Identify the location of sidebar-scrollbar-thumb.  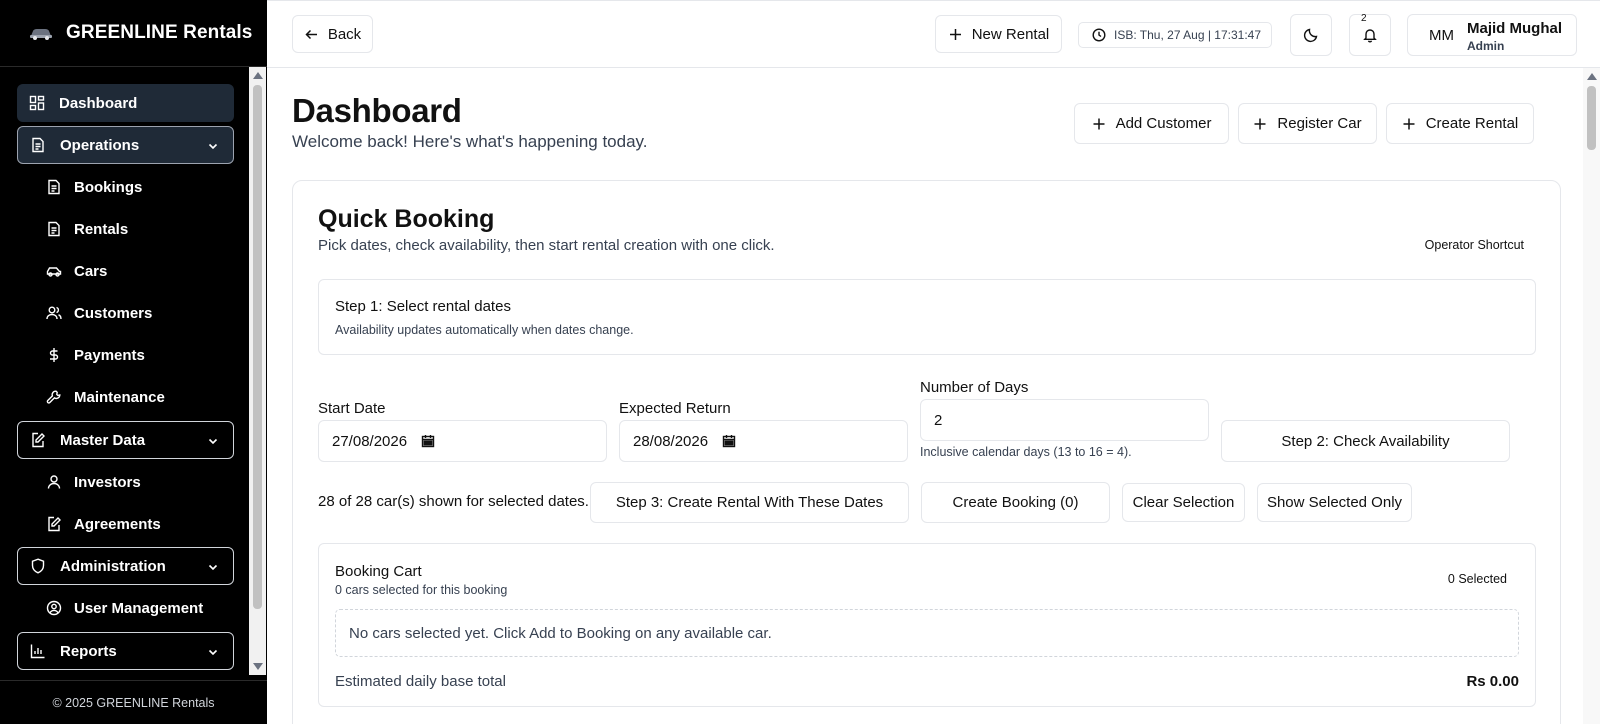
(257, 347).